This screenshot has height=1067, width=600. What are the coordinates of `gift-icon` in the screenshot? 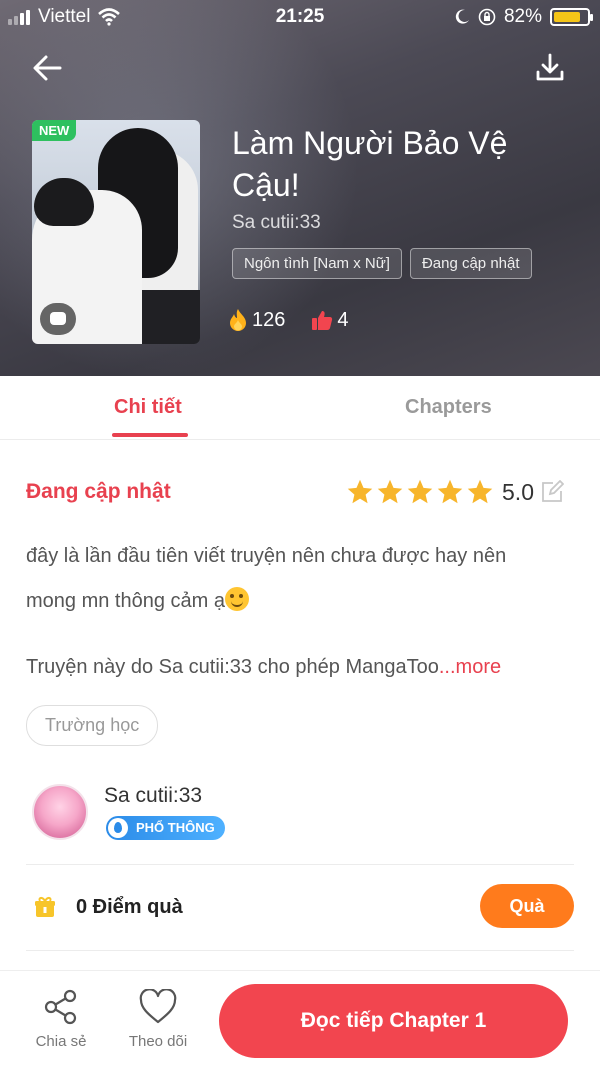 It's located at (45, 907).